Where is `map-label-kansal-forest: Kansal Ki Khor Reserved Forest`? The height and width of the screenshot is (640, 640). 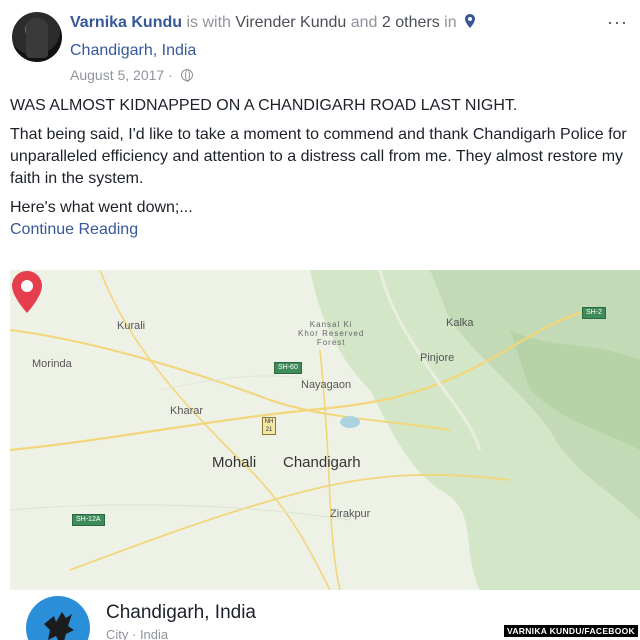
map-label-kansal-forest: Kansal Ki Khor Reserved Forest is located at coordinates (331, 333).